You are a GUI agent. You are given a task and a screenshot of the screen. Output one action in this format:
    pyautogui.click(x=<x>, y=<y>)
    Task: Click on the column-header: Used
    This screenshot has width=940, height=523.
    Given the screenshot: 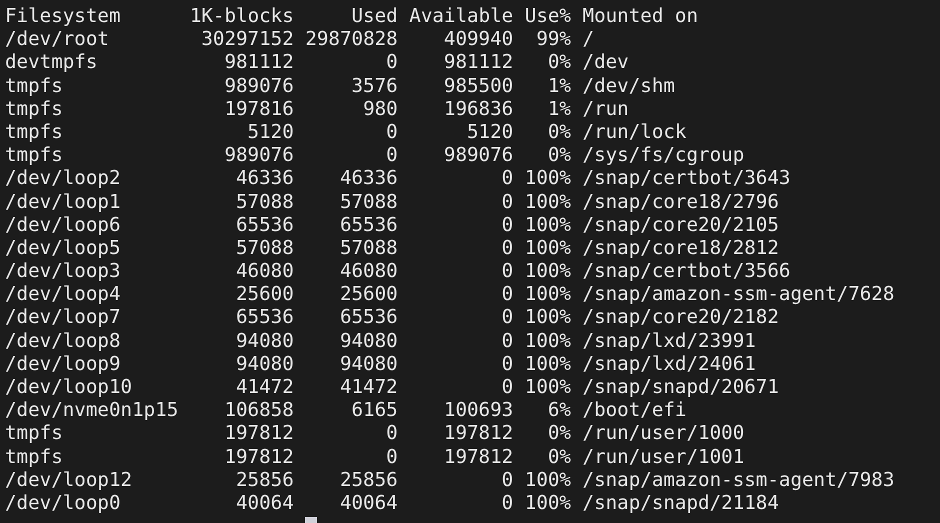 What is the action you would take?
    pyautogui.click(x=374, y=16)
    